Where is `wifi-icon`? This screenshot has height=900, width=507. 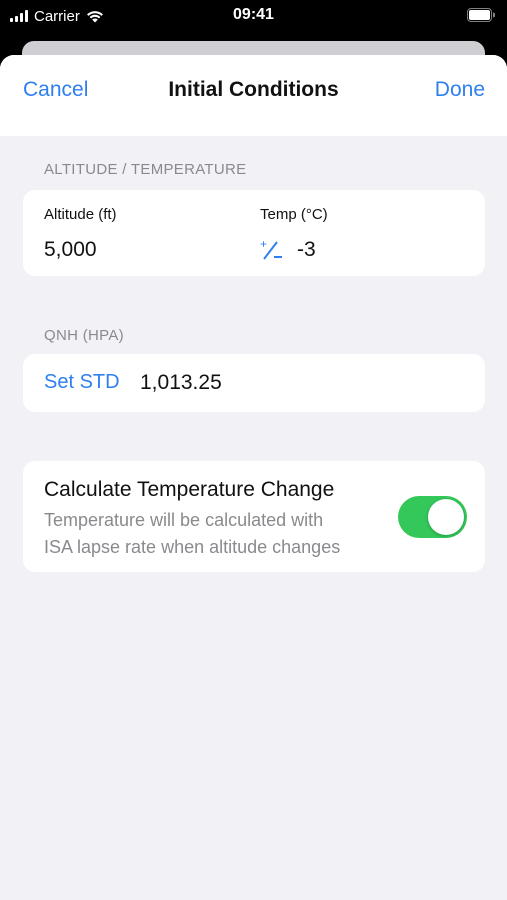
wifi-icon is located at coordinates (94, 17).